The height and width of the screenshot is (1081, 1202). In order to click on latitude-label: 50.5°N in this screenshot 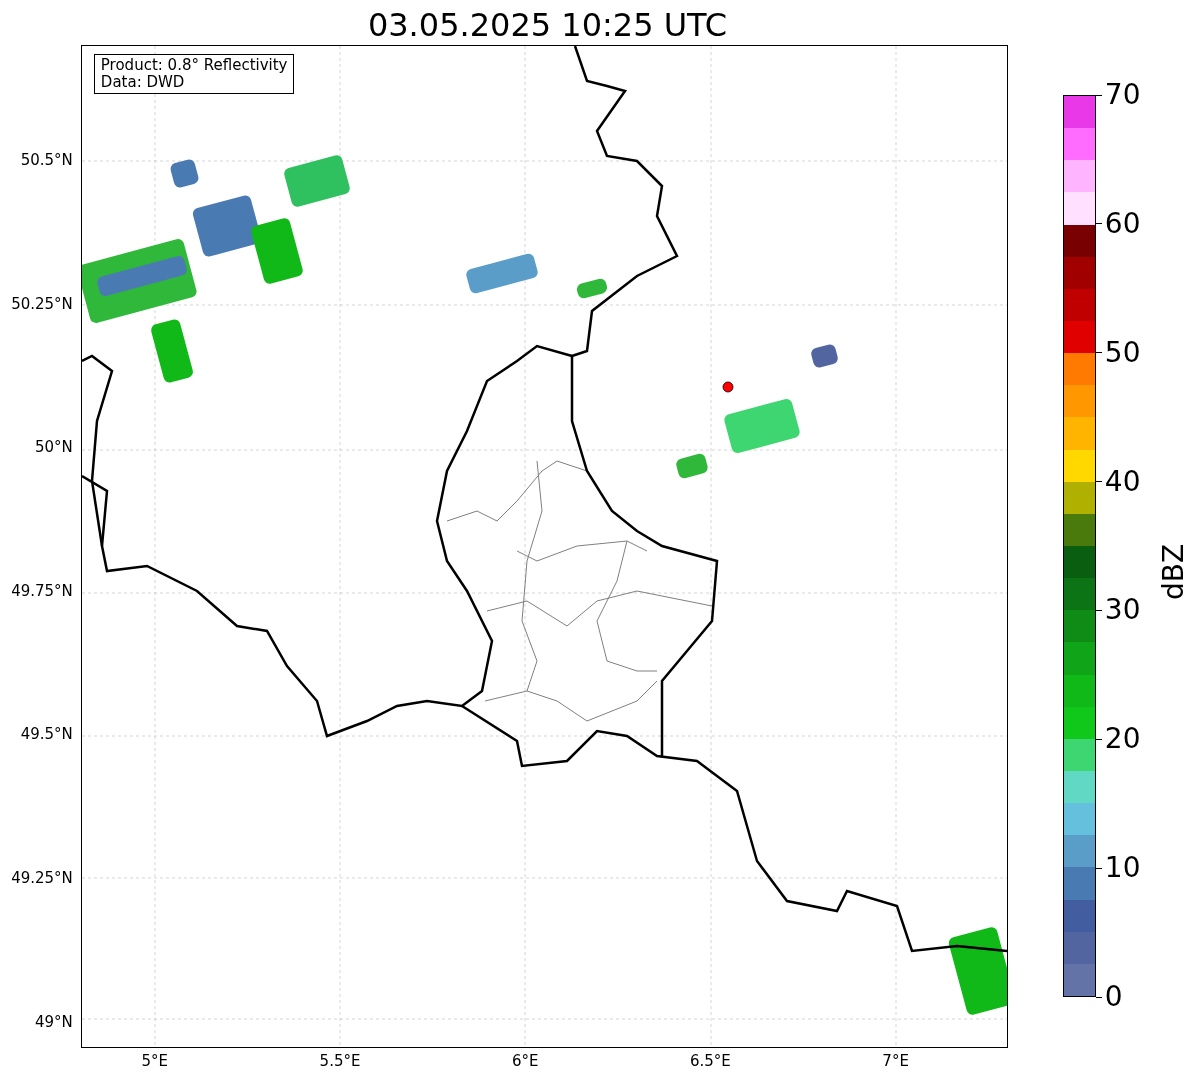, I will do `click(46, 160)`.